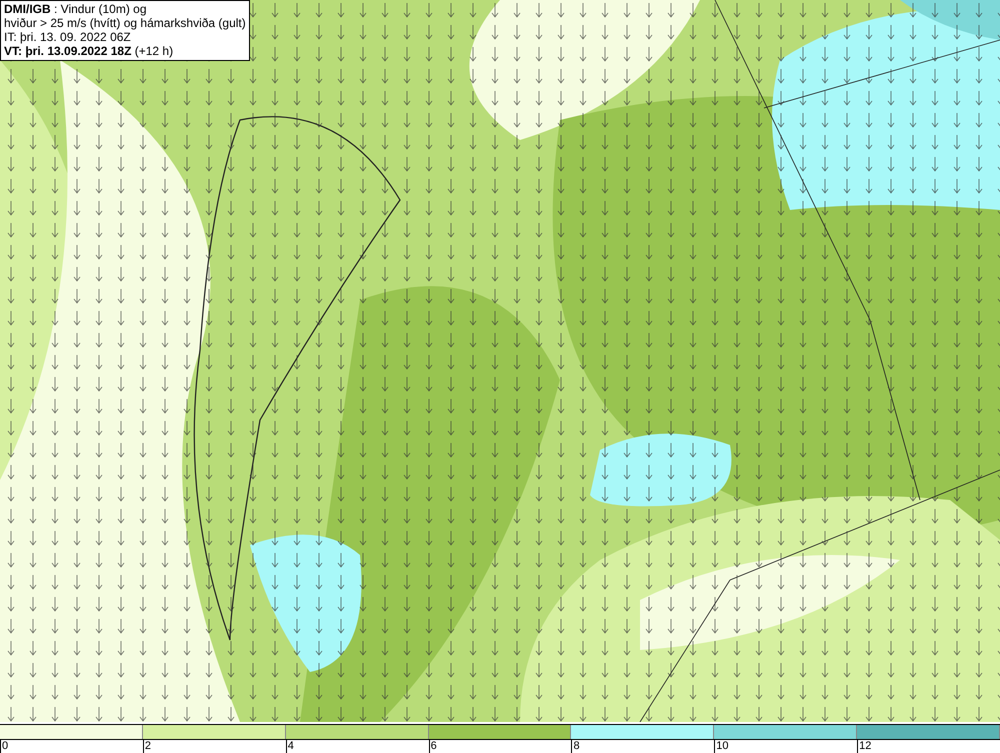  Describe the element at coordinates (125, 23) in the screenshot. I see `header-line: hviður > 25 m/s (hvítt) og hámarkshviða (gult)` at that location.